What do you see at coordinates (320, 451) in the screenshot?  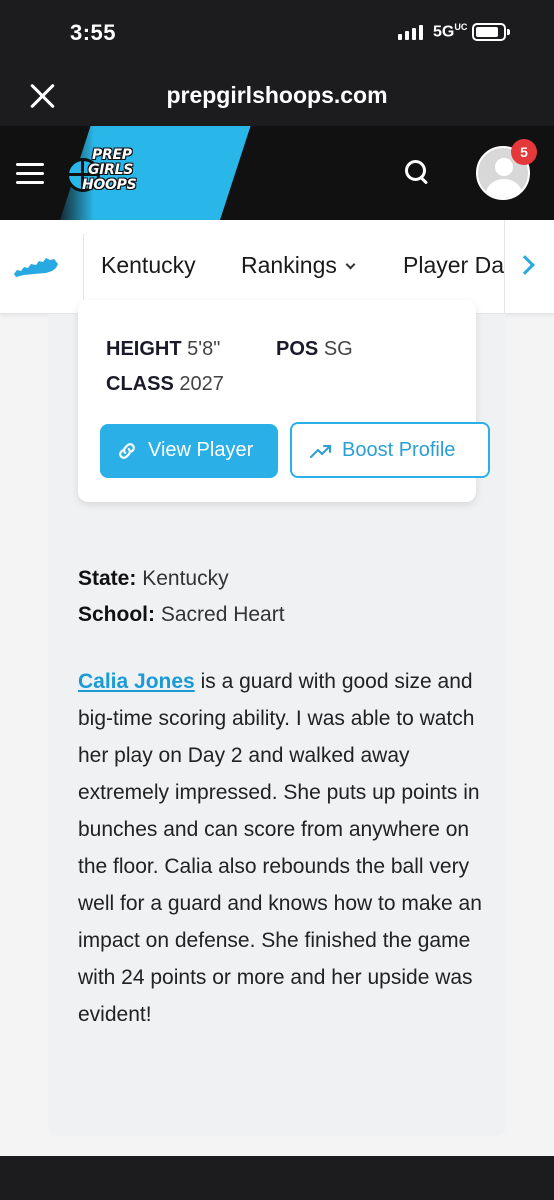 I see `trending-up-icon` at bounding box center [320, 451].